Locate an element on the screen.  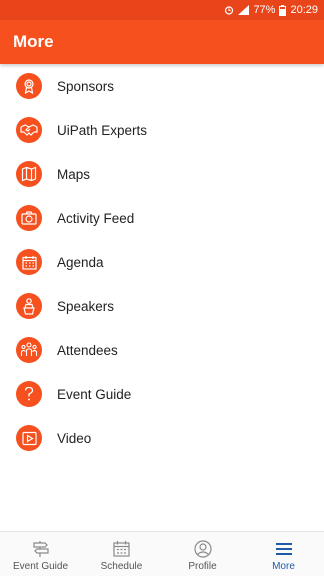
tab-label: Event Guide is located at coordinates (40, 566).